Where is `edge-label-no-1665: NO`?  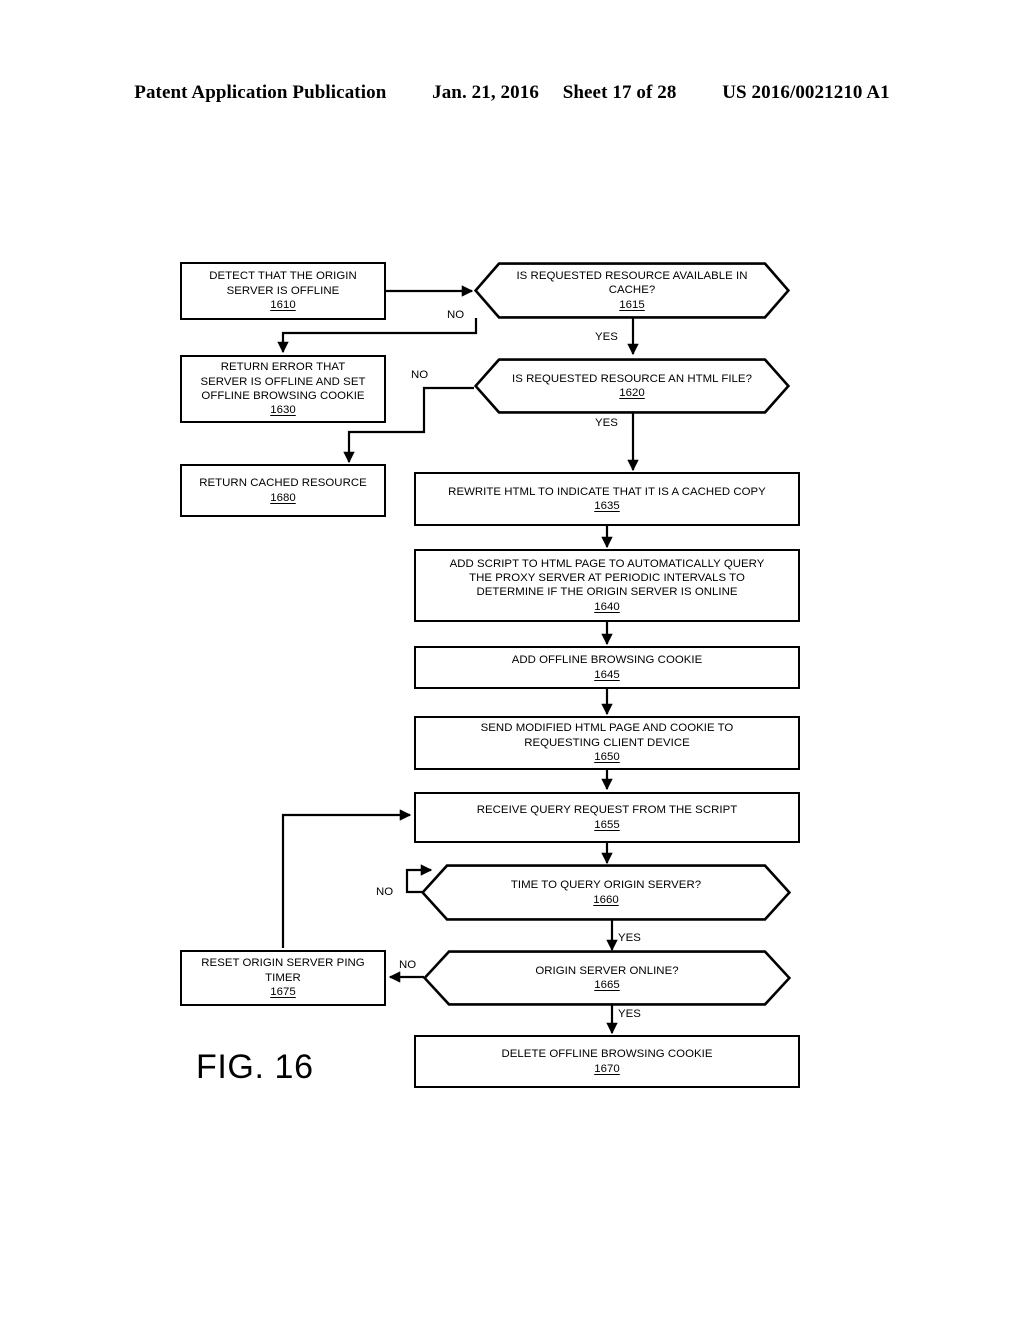
edge-label-no-1665: NO is located at coordinates (408, 965).